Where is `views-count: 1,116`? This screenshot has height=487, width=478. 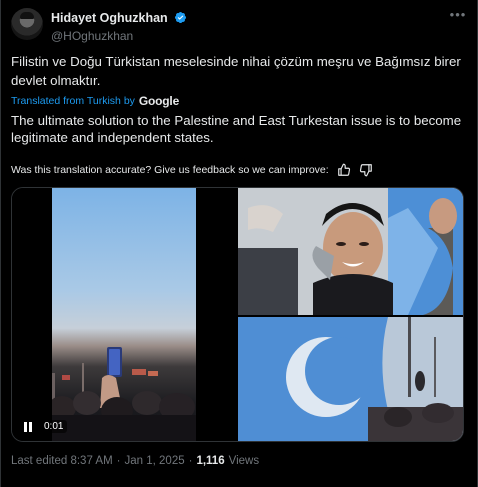
views-count: 1,116 is located at coordinates (210, 461).